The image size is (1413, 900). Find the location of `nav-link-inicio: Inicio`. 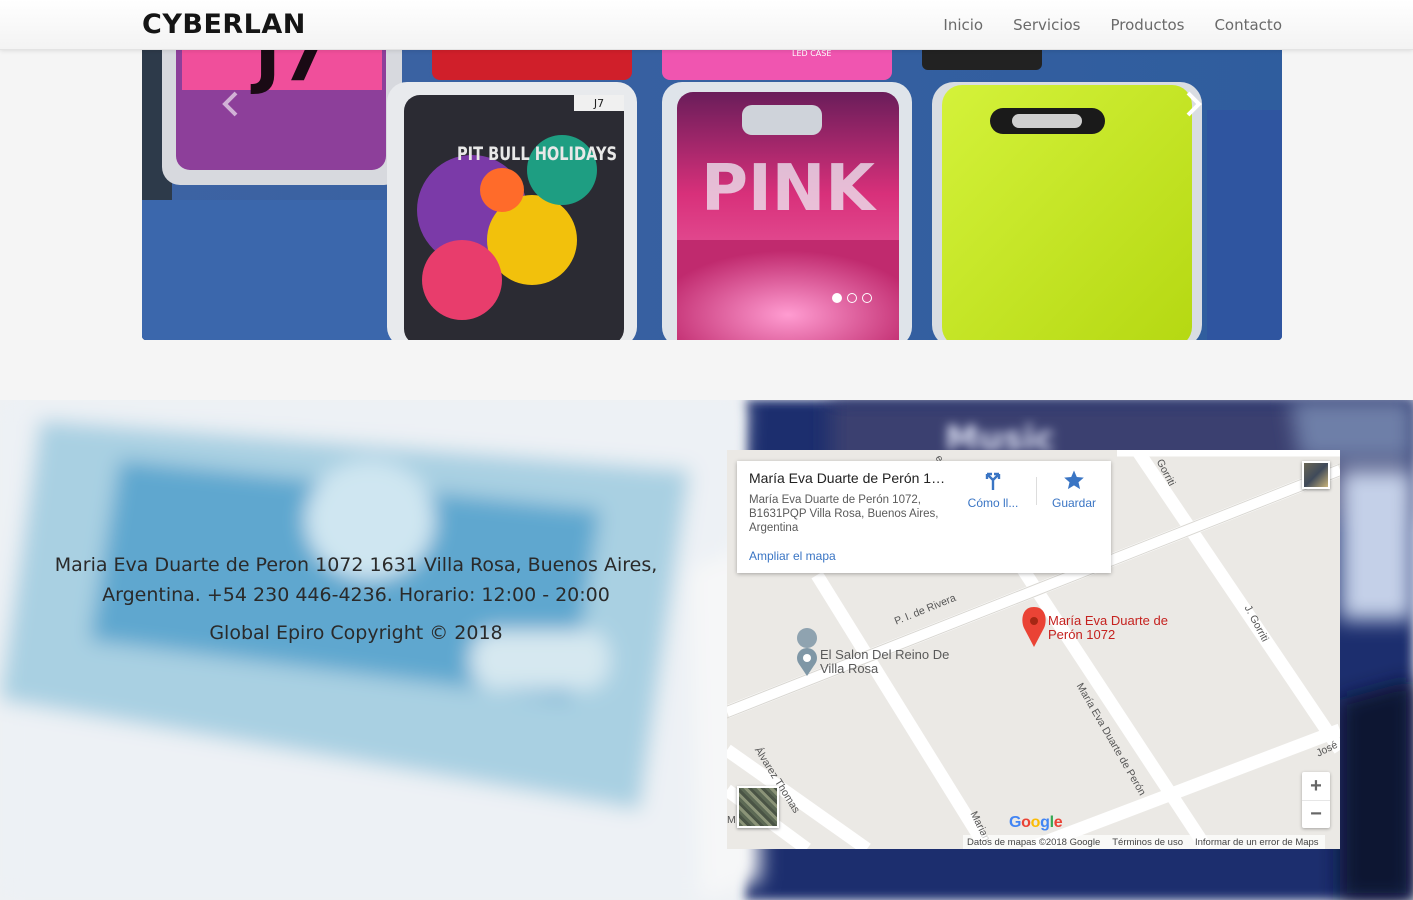

nav-link-inicio: Inicio is located at coordinates (963, 25).